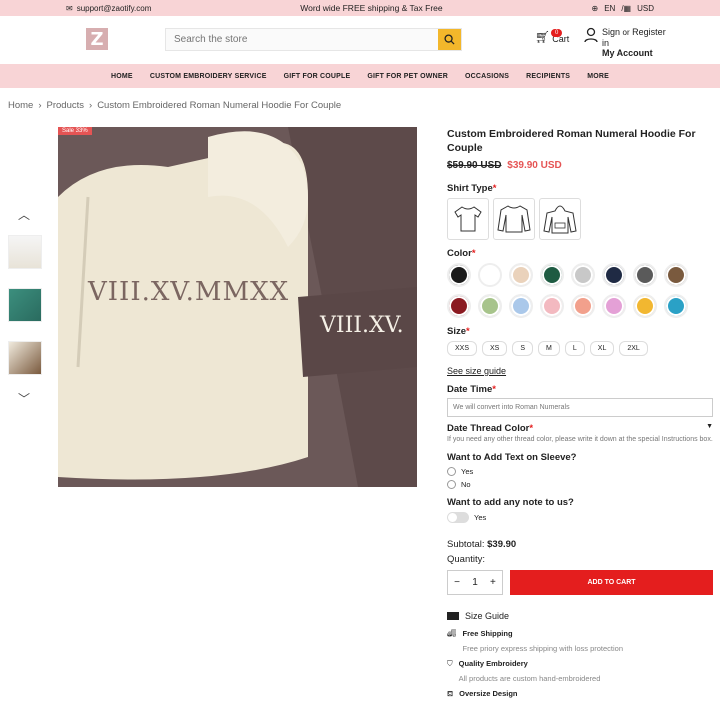  Describe the element at coordinates (602, 348) in the screenshot. I see `size-xl: XL` at that location.